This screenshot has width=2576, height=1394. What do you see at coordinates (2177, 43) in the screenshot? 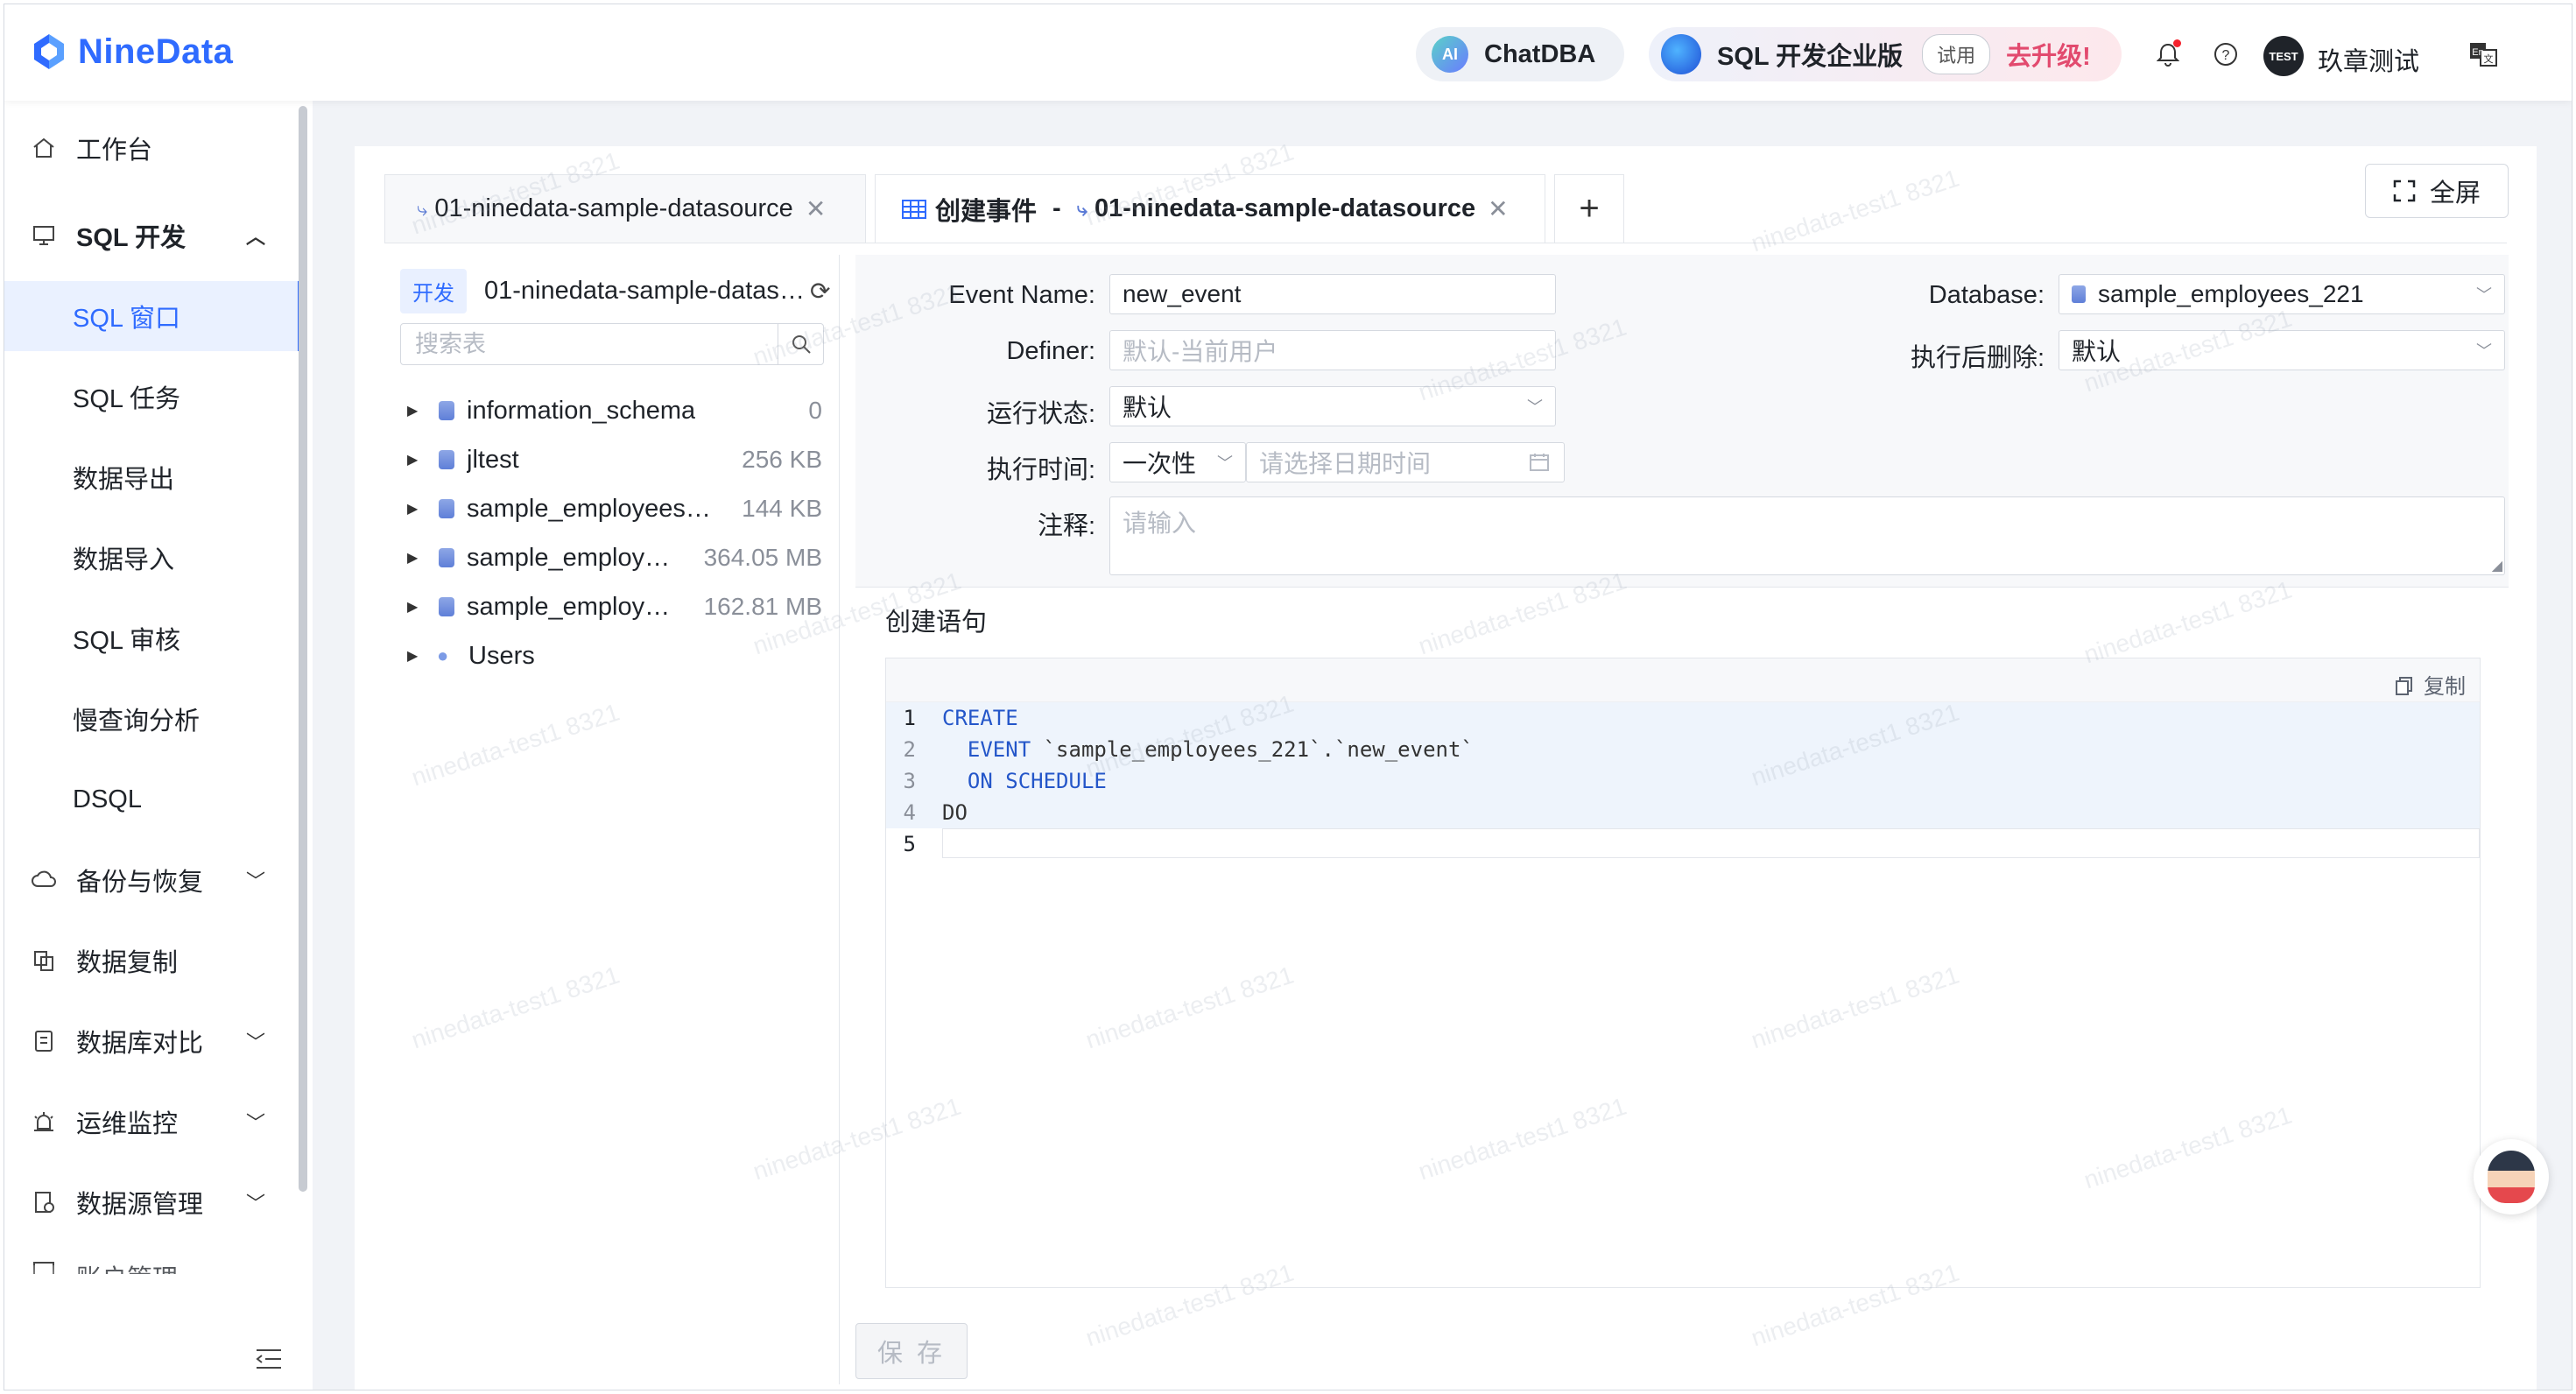
I see `notification-dot` at bounding box center [2177, 43].